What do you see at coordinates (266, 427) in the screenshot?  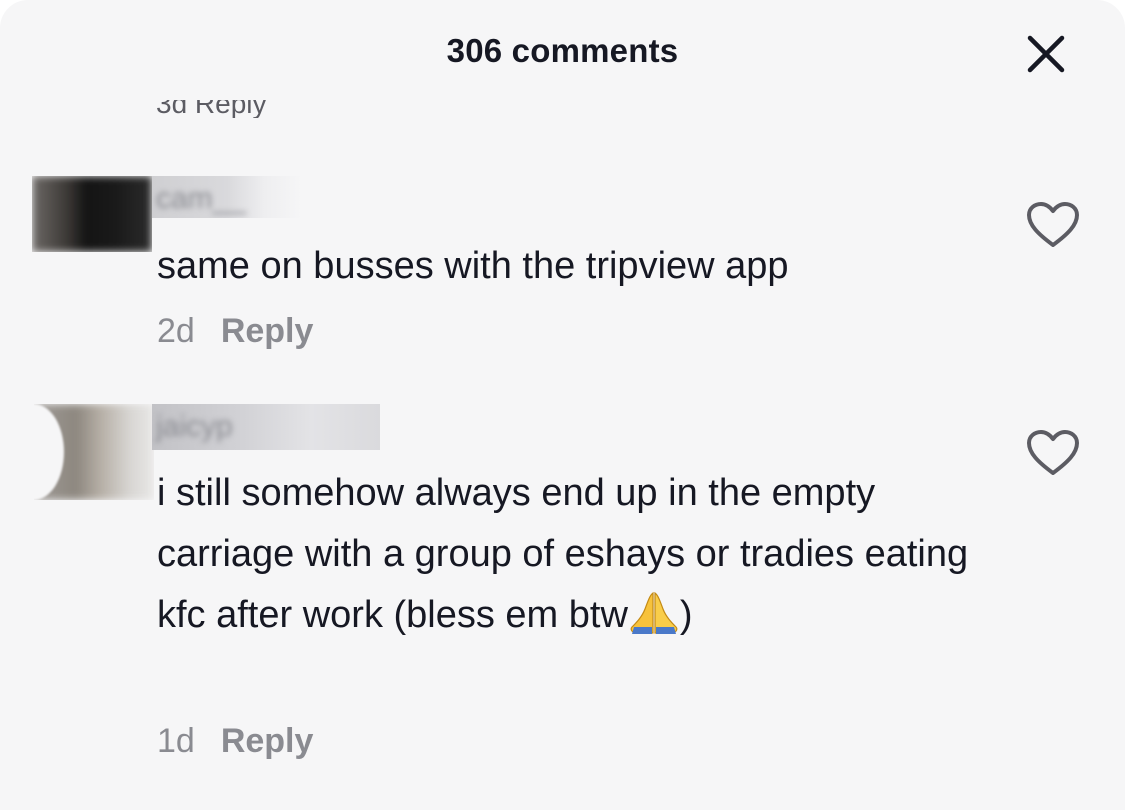 I see `comment-username: jaicyp` at bounding box center [266, 427].